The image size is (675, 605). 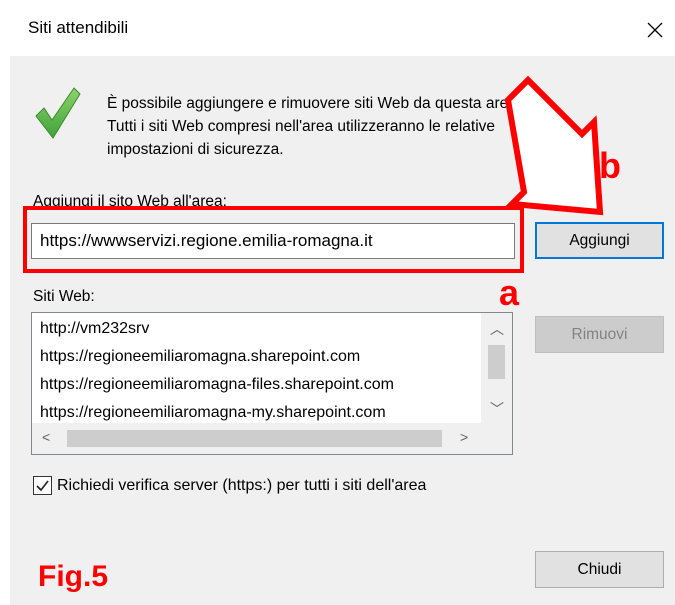 What do you see at coordinates (337, 28) in the screenshot?
I see `title-bar: Siti attendibili` at bounding box center [337, 28].